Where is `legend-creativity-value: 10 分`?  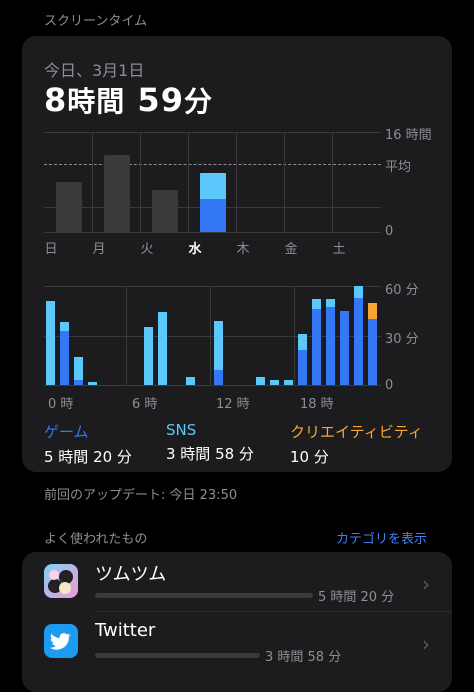
legend-creativity-value: 10 分 is located at coordinates (309, 457).